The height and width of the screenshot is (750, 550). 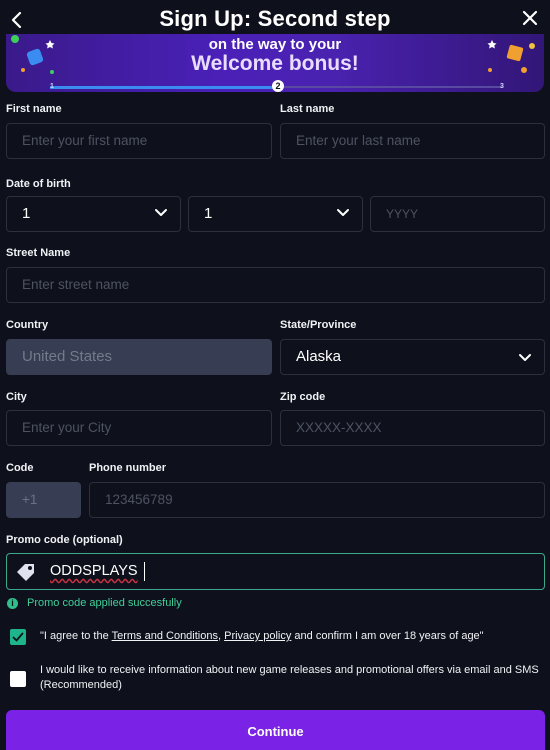 What do you see at coordinates (139, 357) in the screenshot?
I see `country-field: United States` at bounding box center [139, 357].